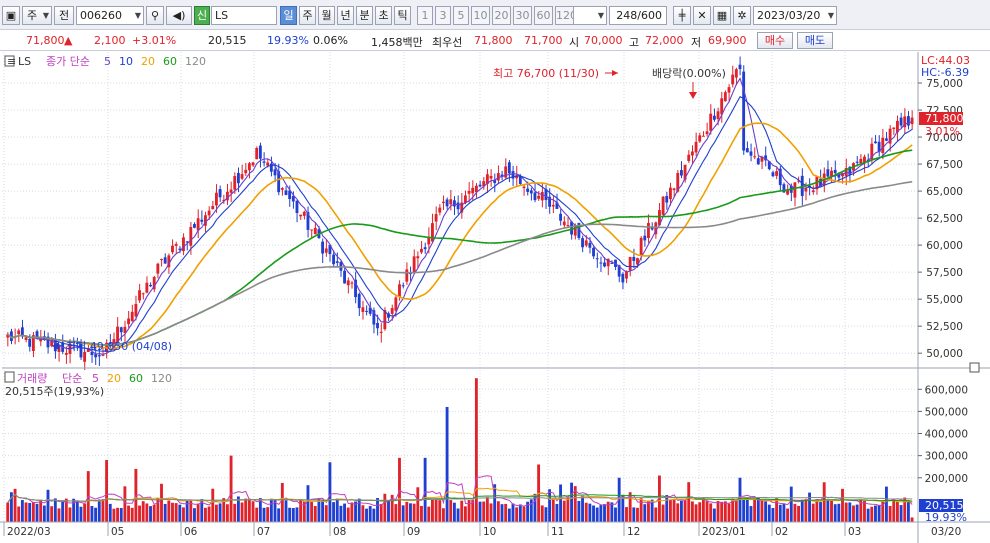 The image size is (990, 543). Describe the element at coordinates (590, 15) in the screenshot. I see `interval-custom-input: ▼` at that location.